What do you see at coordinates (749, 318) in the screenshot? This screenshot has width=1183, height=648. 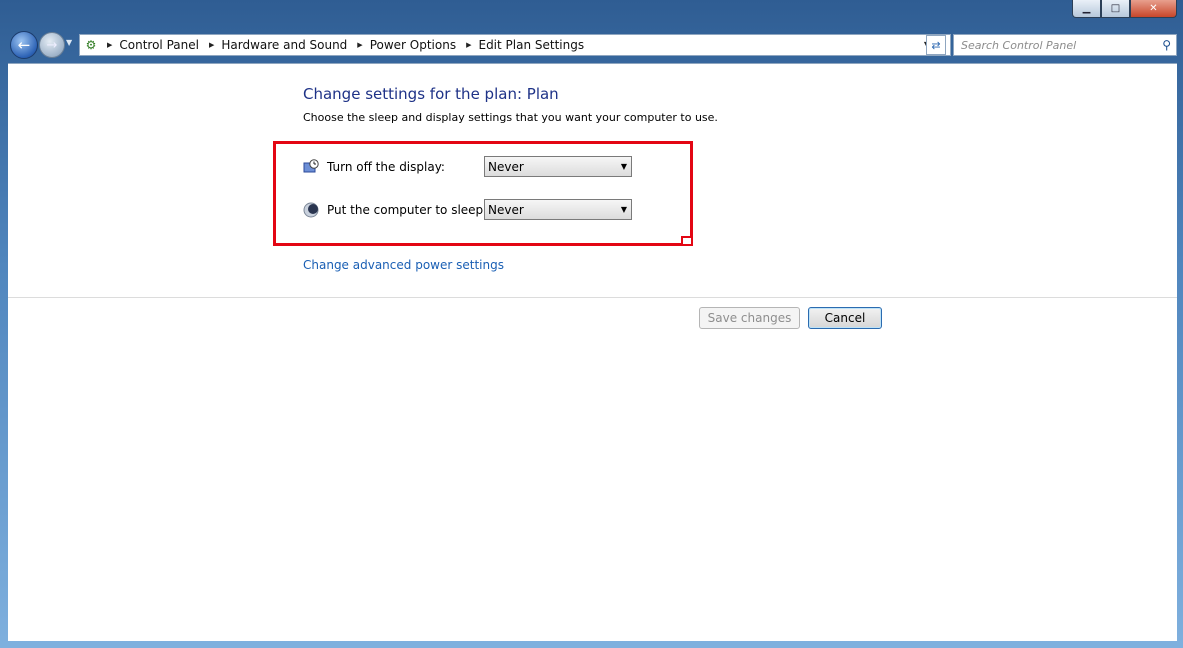 I see `save-changes-button: Save changes` at bounding box center [749, 318].